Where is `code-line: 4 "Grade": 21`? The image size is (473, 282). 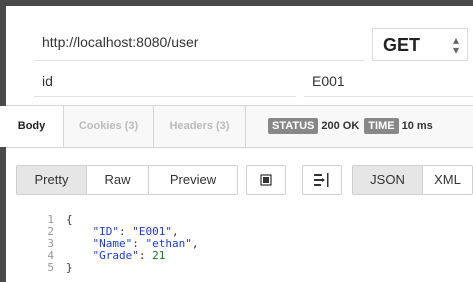
code-line: 4 "Grade": 21 is located at coordinates (118, 256).